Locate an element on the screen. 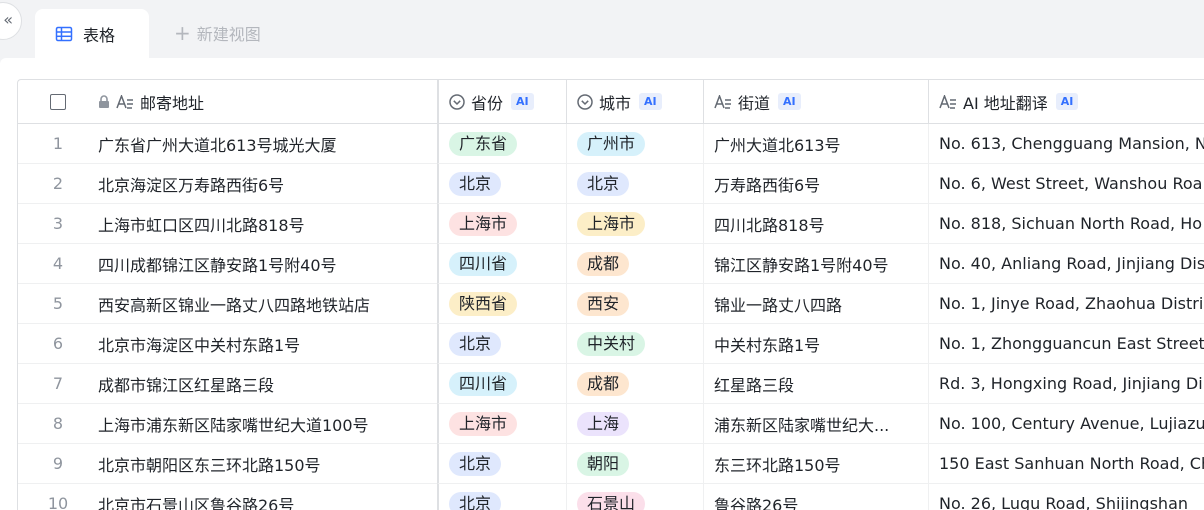 The width and height of the screenshot is (1204, 510). translation-text: No. 6, West Street, Wanshou Roa is located at coordinates (1071, 183).